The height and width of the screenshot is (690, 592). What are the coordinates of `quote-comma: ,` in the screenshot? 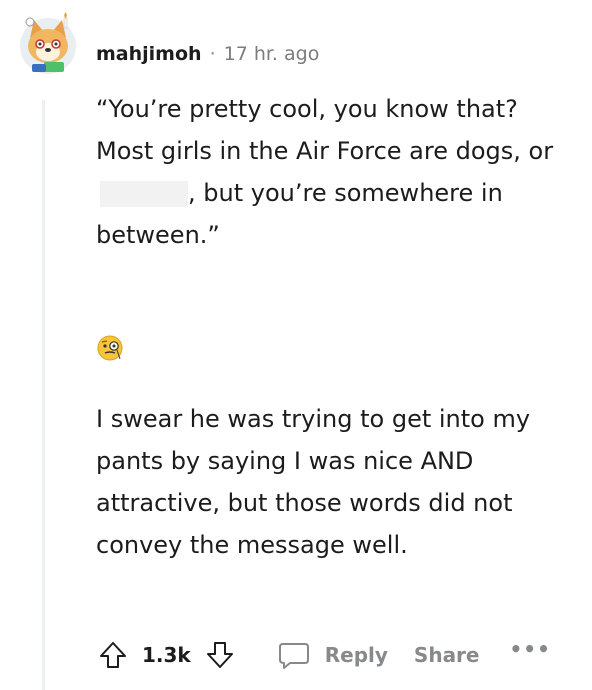 It's located at (192, 193).